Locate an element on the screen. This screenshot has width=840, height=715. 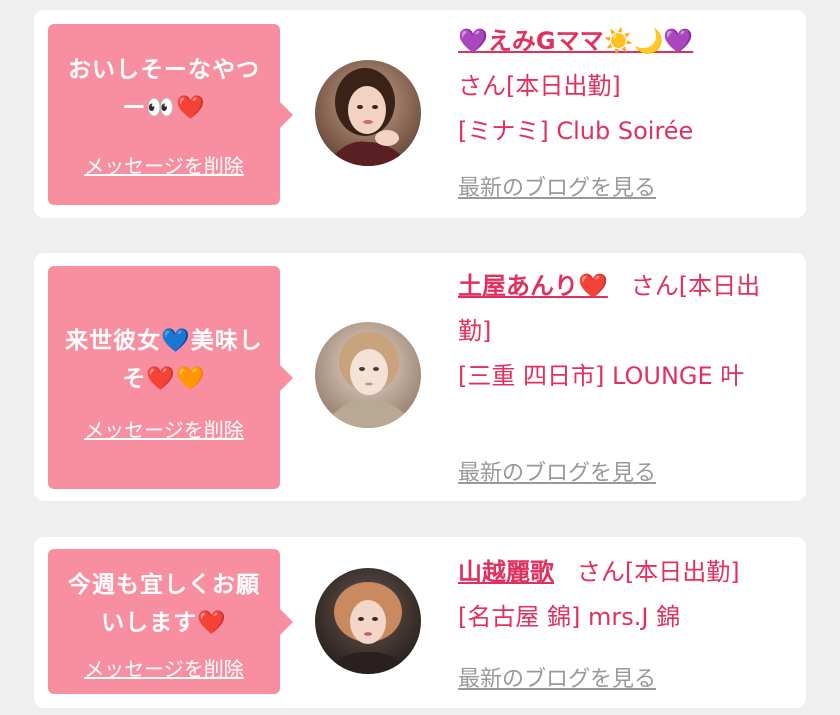
member-name-link: 💜えみGママ☀️🌙💜 is located at coordinates (575, 41).